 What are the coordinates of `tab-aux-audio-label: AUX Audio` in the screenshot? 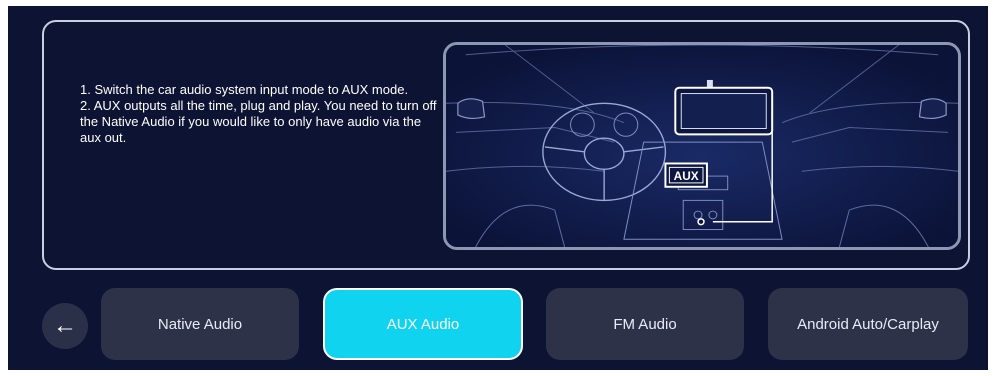 It's located at (423, 324).